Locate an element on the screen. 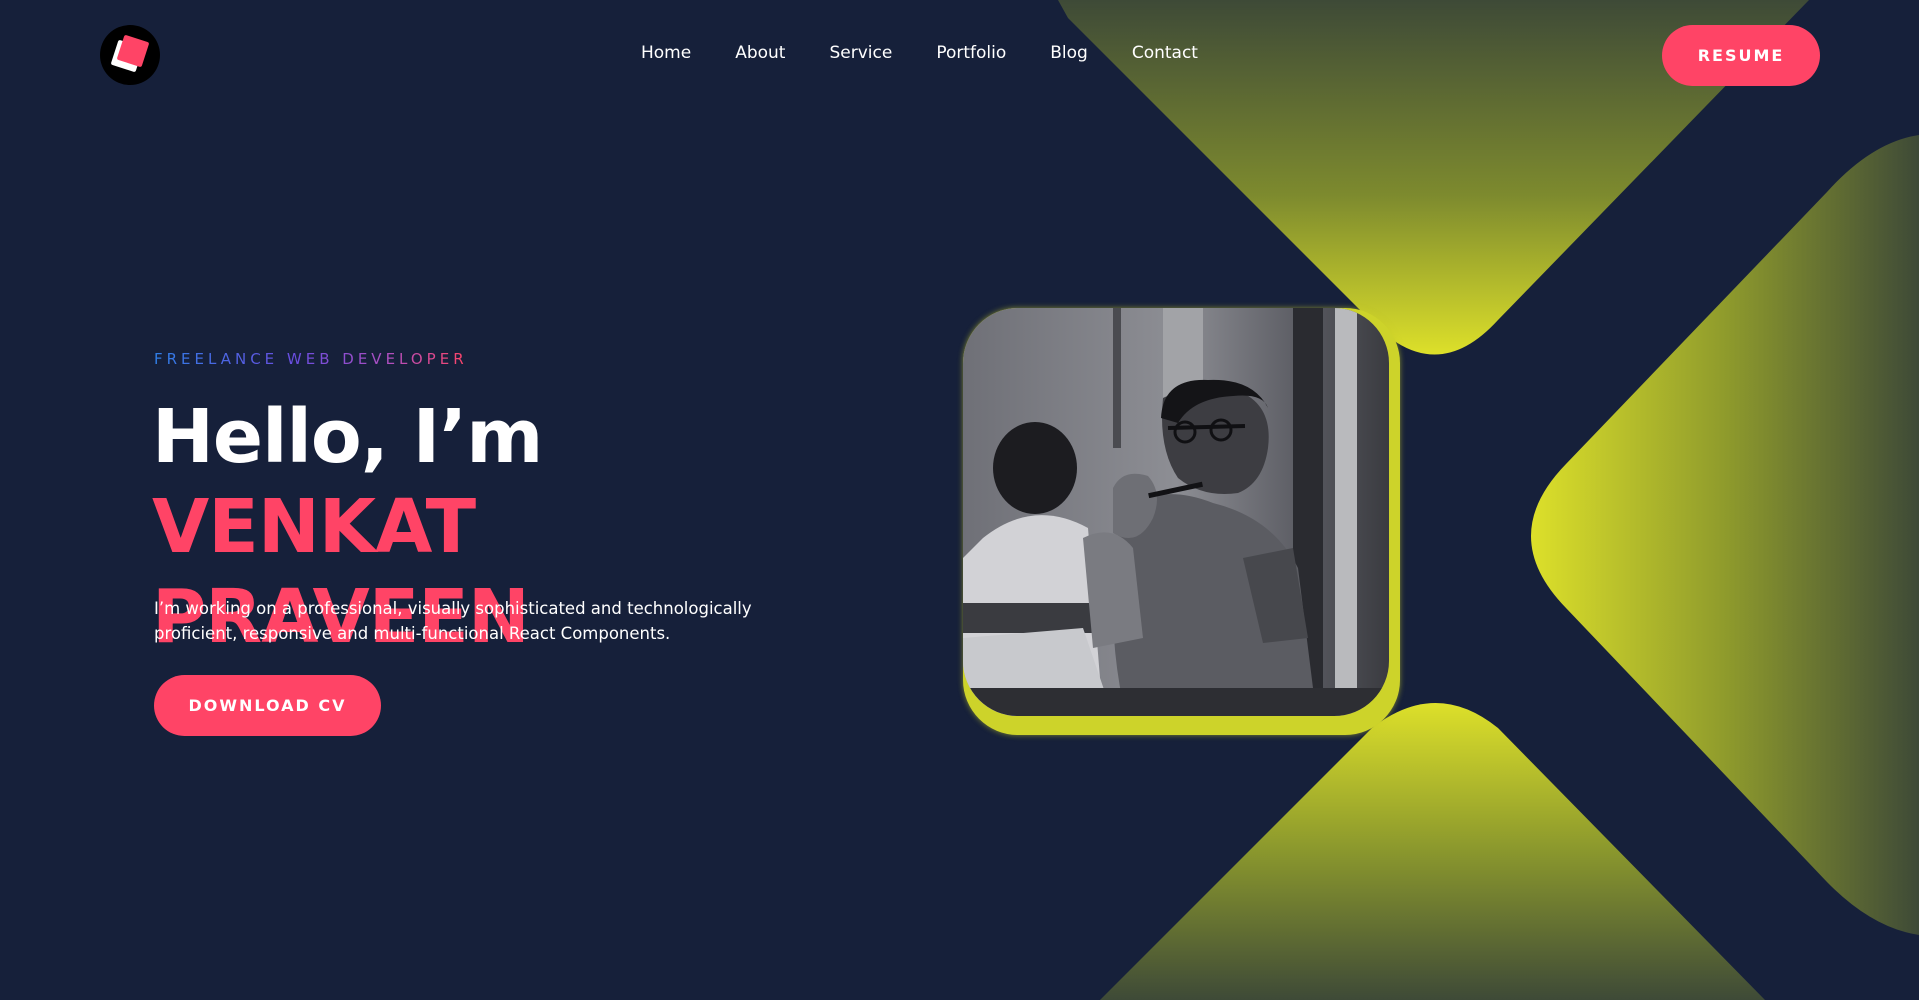  download-cv-button: DOWNLOAD CV is located at coordinates (267, 705).